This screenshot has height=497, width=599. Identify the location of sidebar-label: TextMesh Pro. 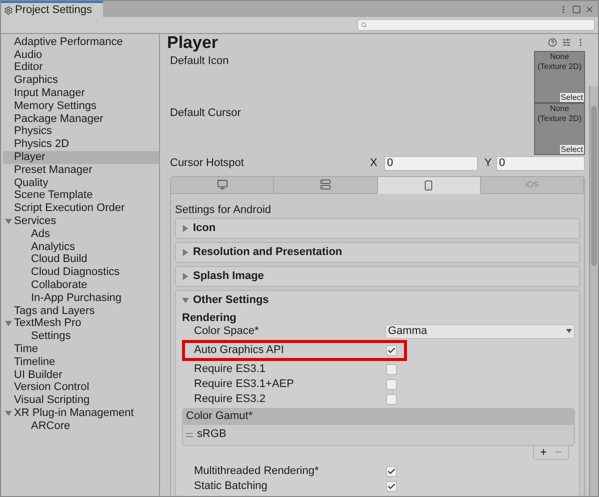
(48, 324).